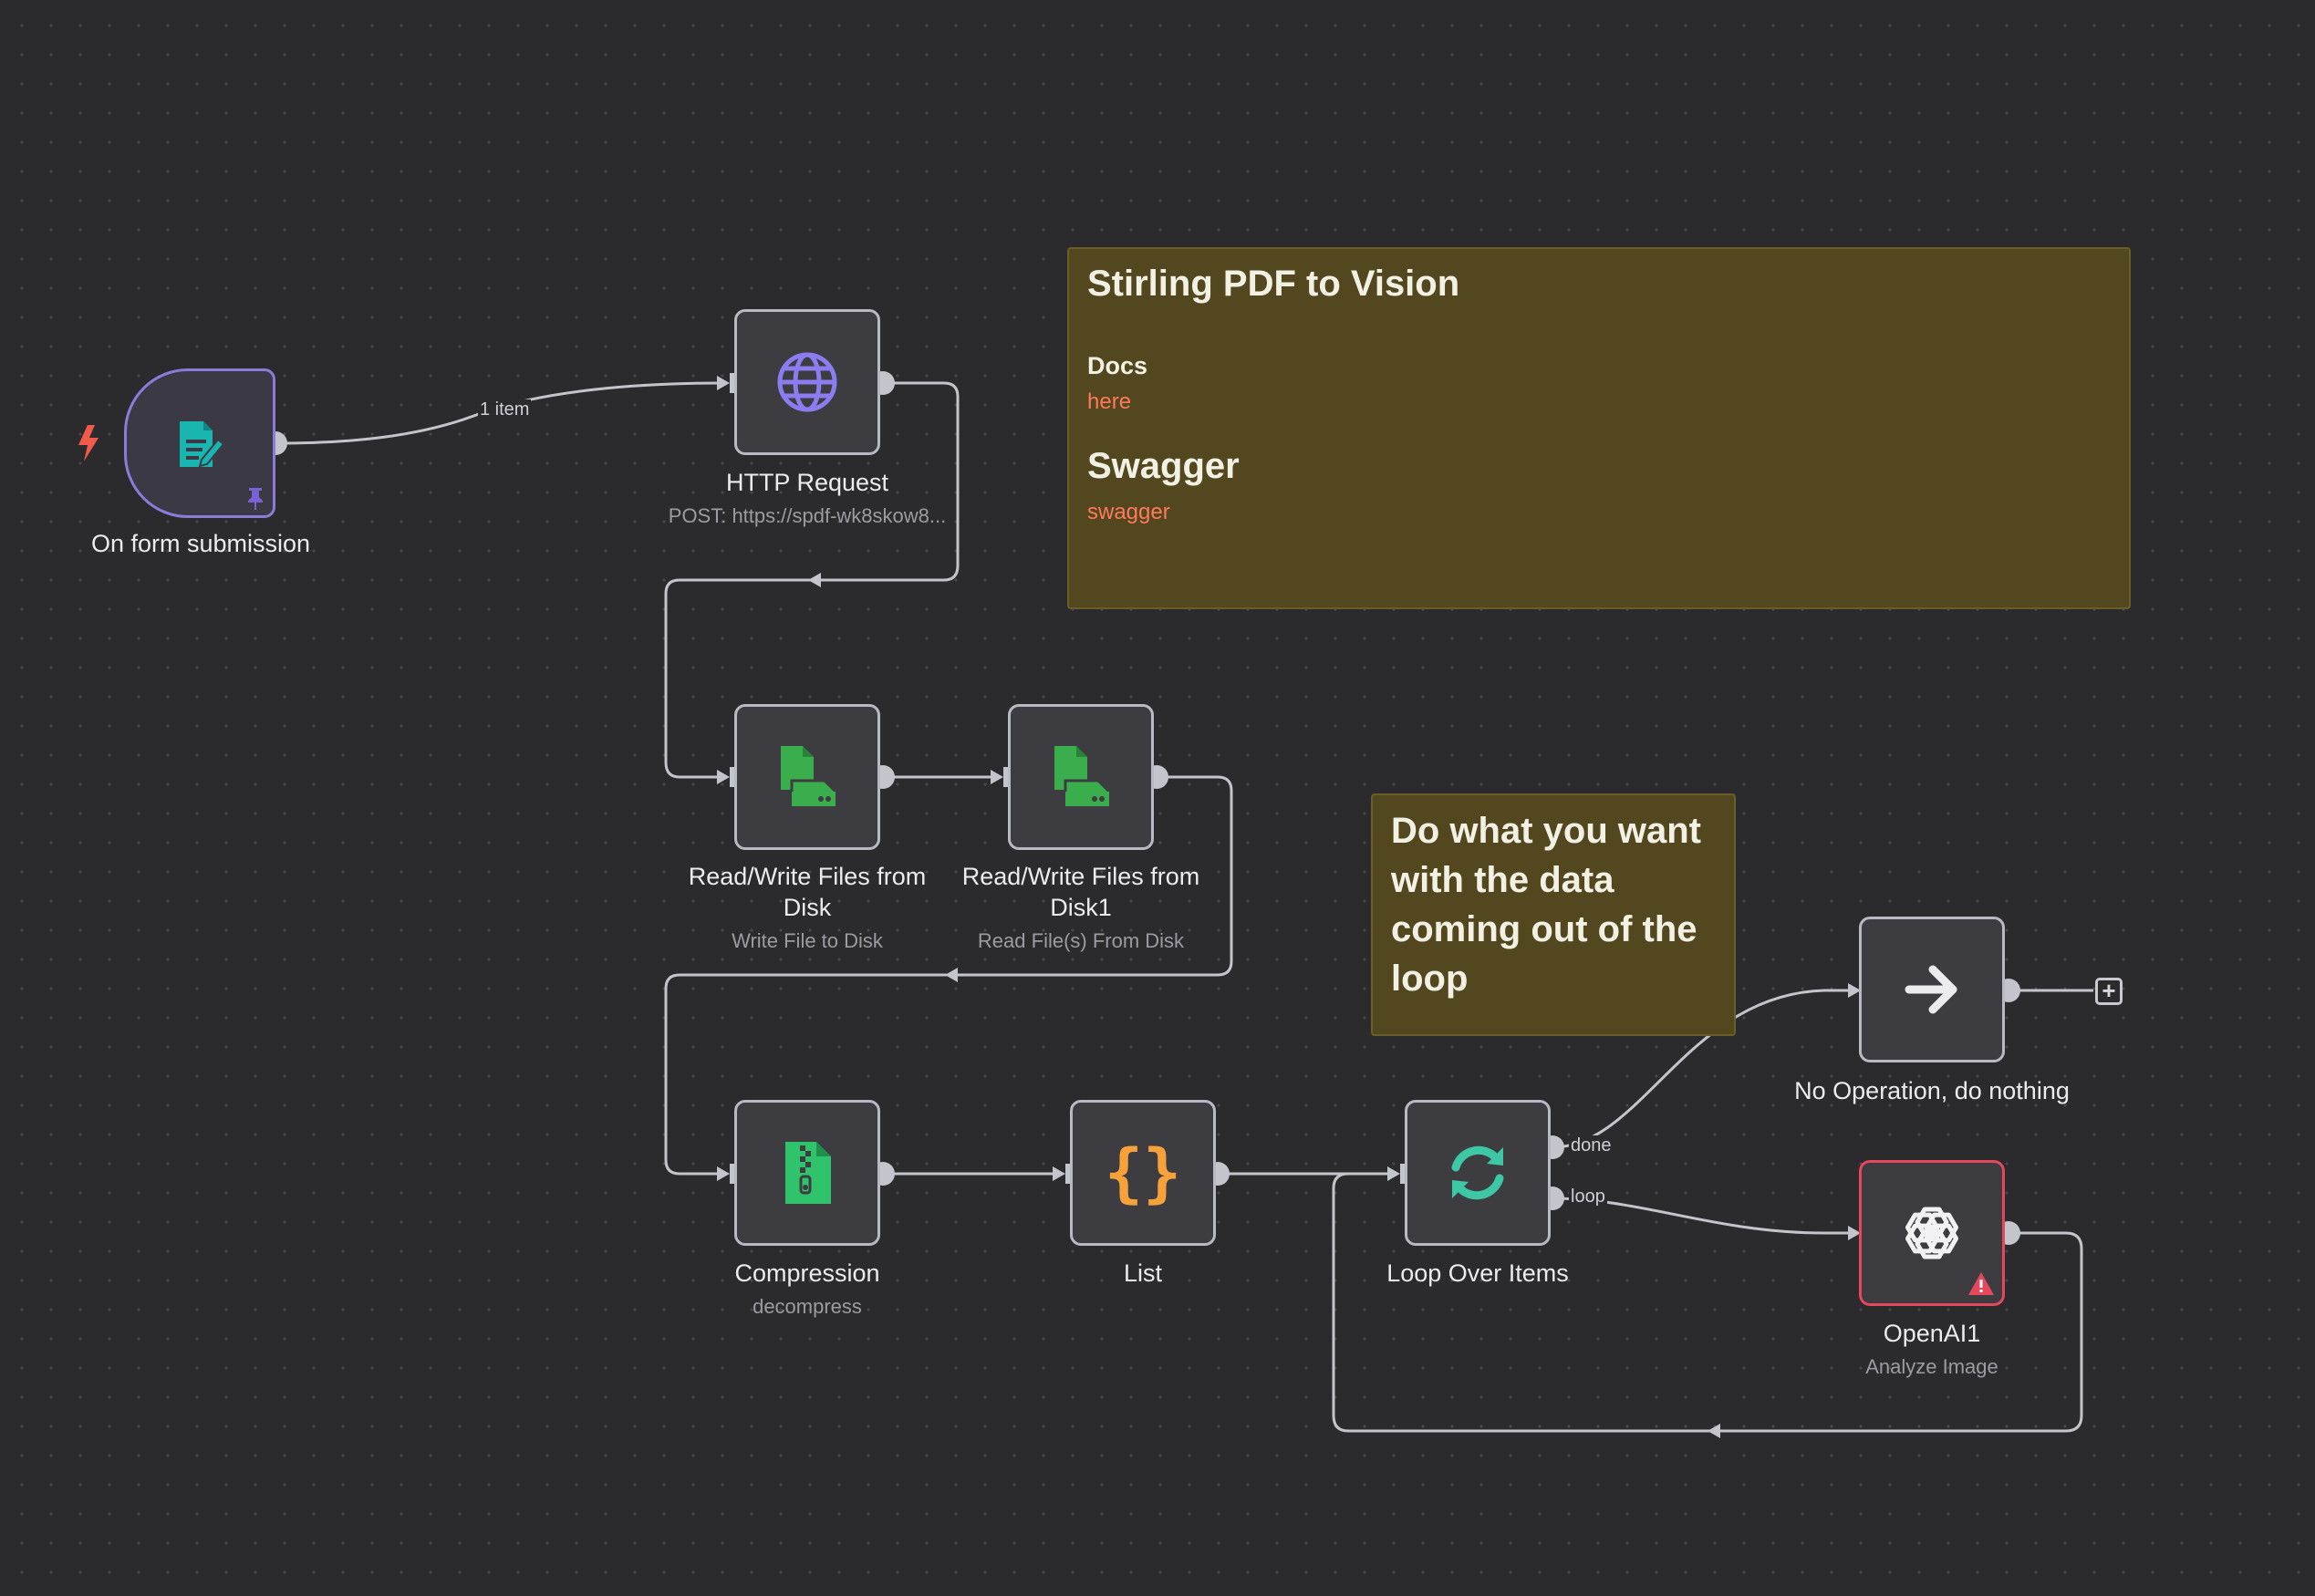  What do you see at coordinates (1081, 908) in the screenshot?
I see `label-read-line2: Disk1` at bounding box center [1081, 908].